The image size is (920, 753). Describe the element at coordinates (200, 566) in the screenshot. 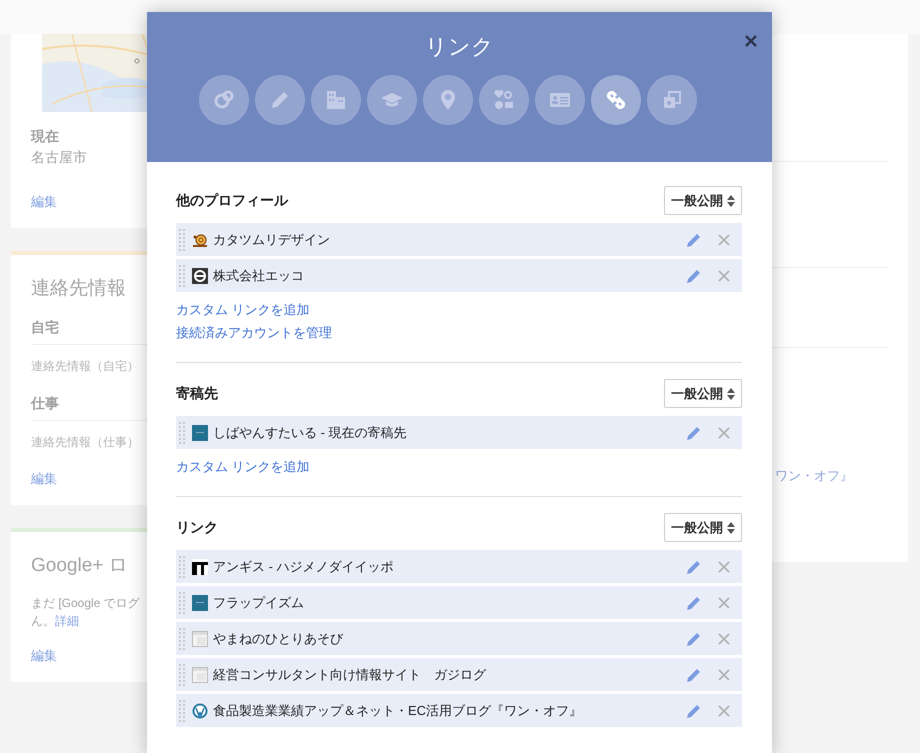

I see `logo-icon` at that location.